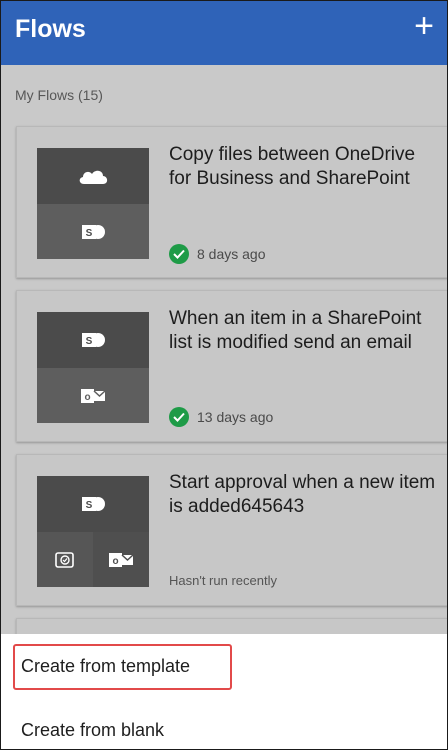 This screenshot has height=750, width=448. Describe the element at coordinates (93, 176) in the screenshot. I see `onedrive-icon` at that location.